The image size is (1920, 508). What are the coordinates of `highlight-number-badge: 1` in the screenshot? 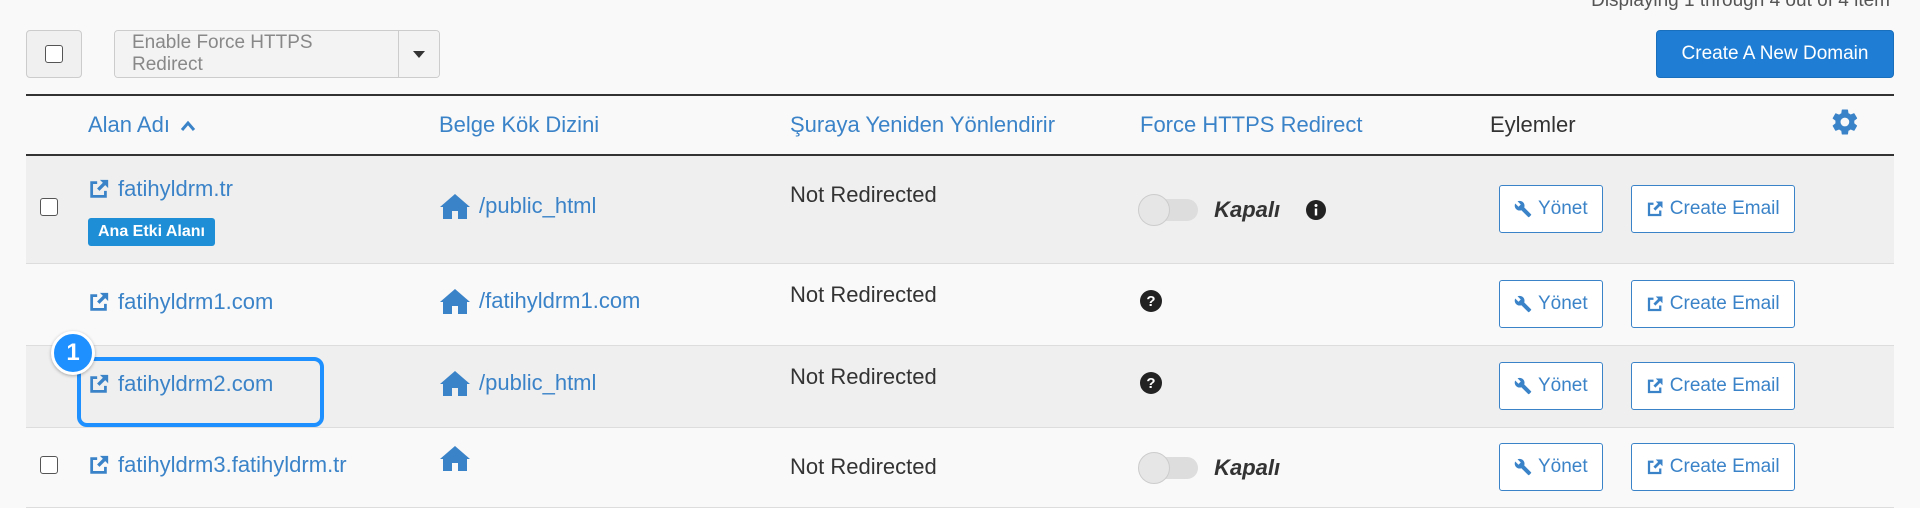 It's located at (73, 353).